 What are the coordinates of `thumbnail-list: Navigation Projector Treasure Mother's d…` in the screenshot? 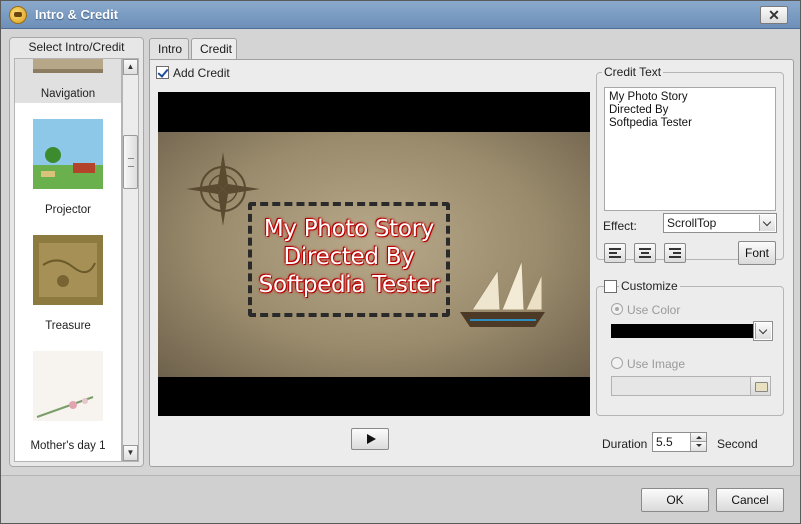 It's located at (68, 260).